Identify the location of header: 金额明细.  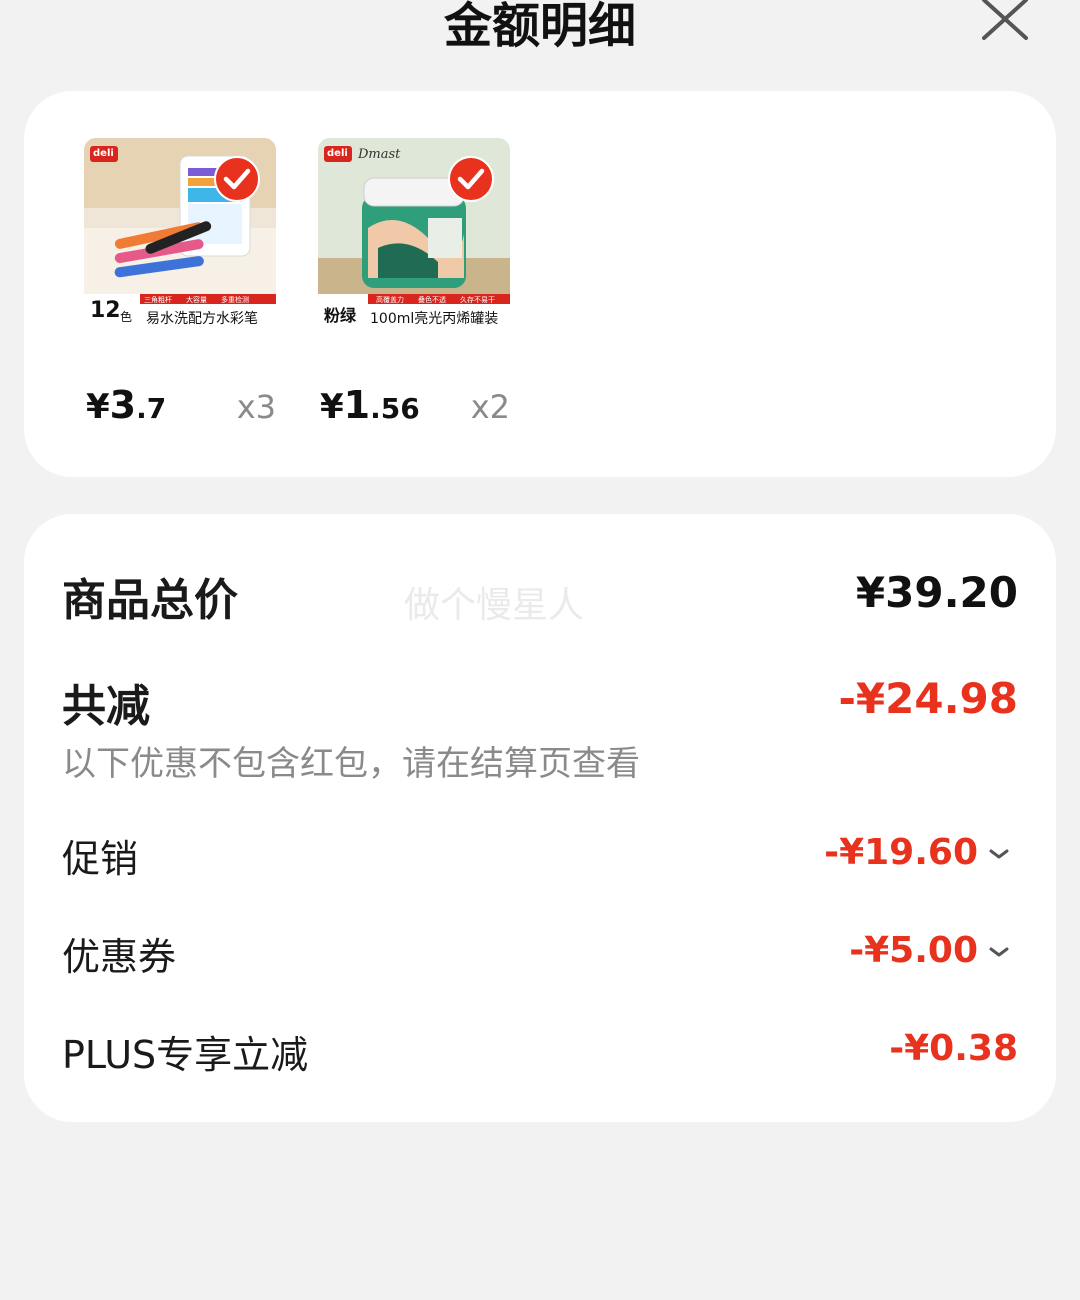
(540, 30).